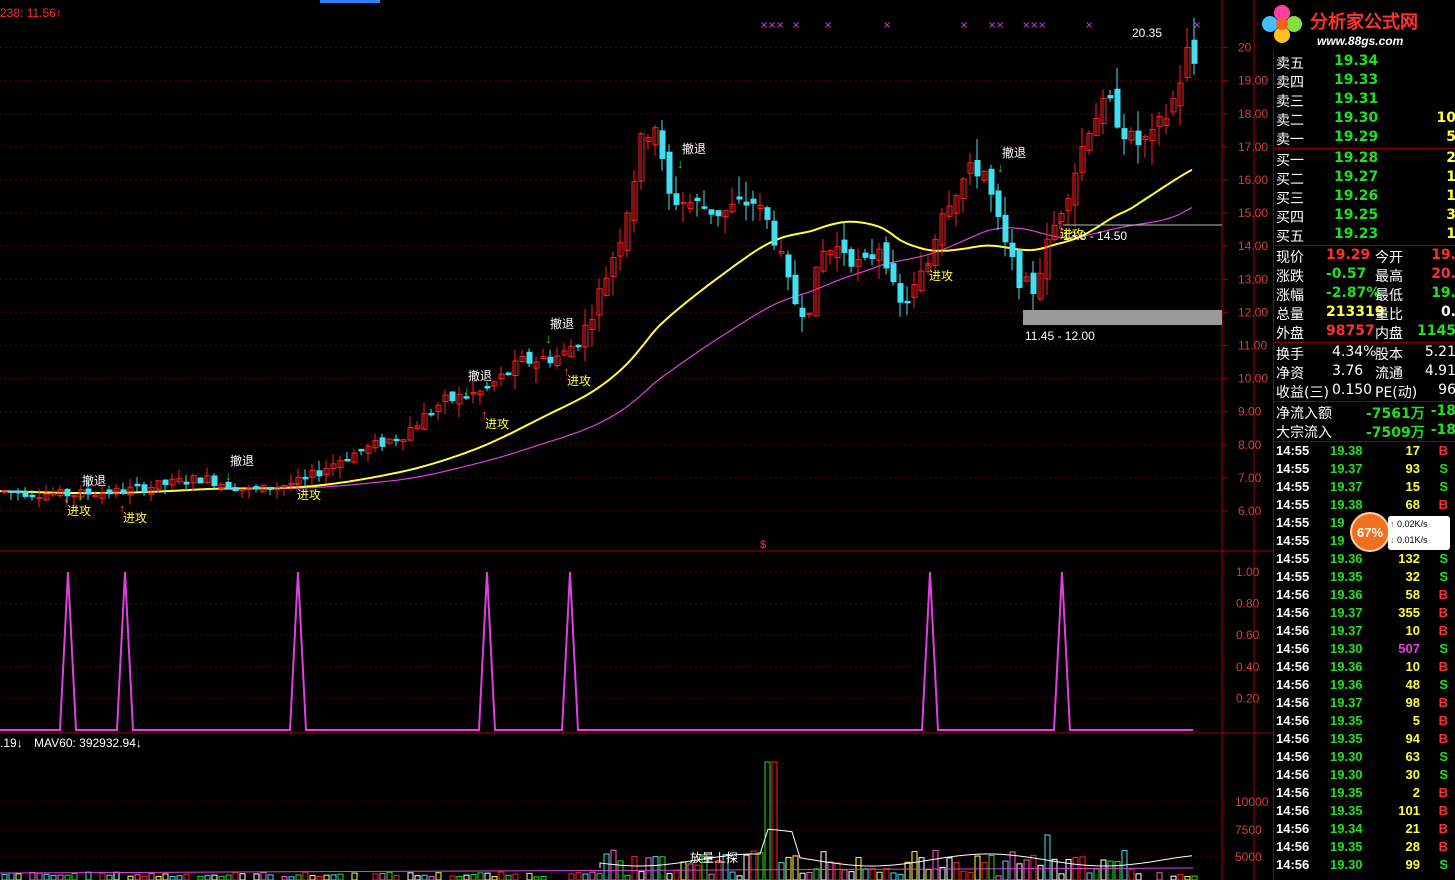 The width and height of the screenshot is (1455, 880). What do you see at coordinates (714, 858) in the screenshot?
I see `volume-note-label: 放量上探` at bounding box center [714, 858].